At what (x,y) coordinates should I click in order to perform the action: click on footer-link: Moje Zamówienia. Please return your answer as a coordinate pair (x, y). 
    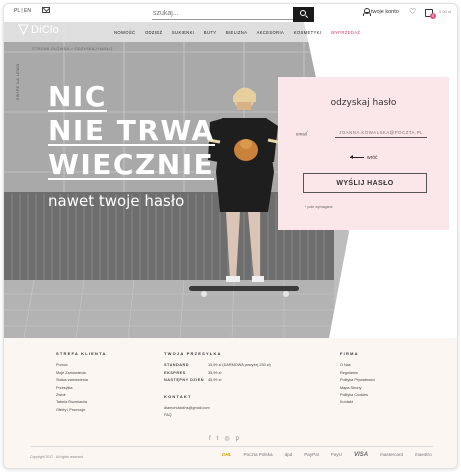
    Looking at the image, I should click on (81, 373).